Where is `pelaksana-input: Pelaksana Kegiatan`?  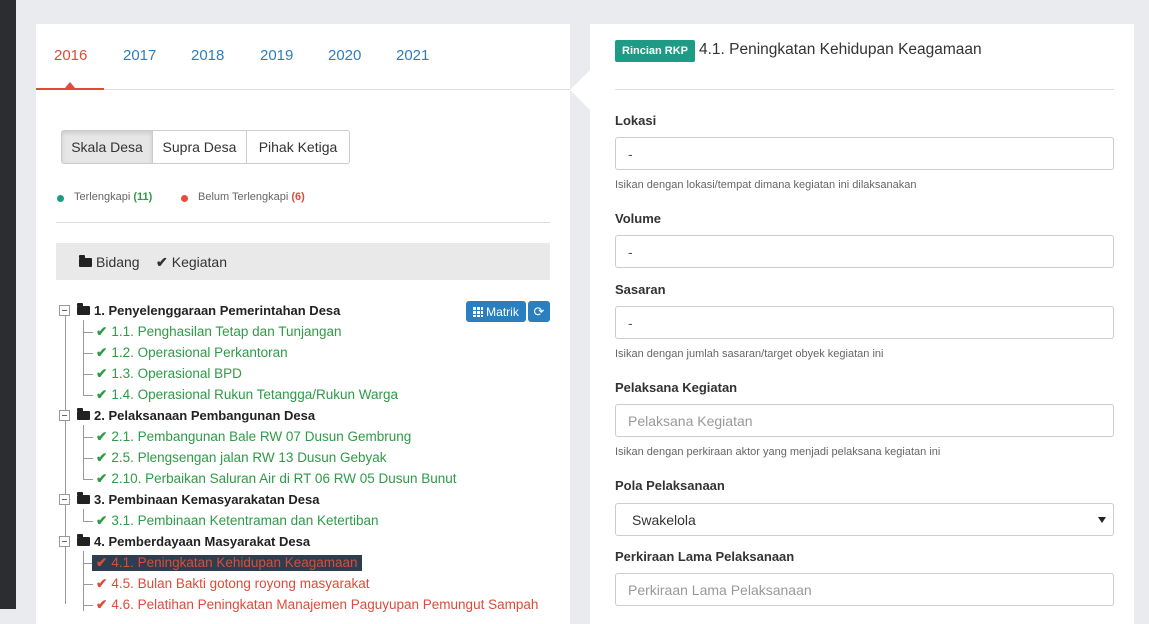
pelaksana-input: Pelaksana Kegiatan is located at coordinates (864, 420).